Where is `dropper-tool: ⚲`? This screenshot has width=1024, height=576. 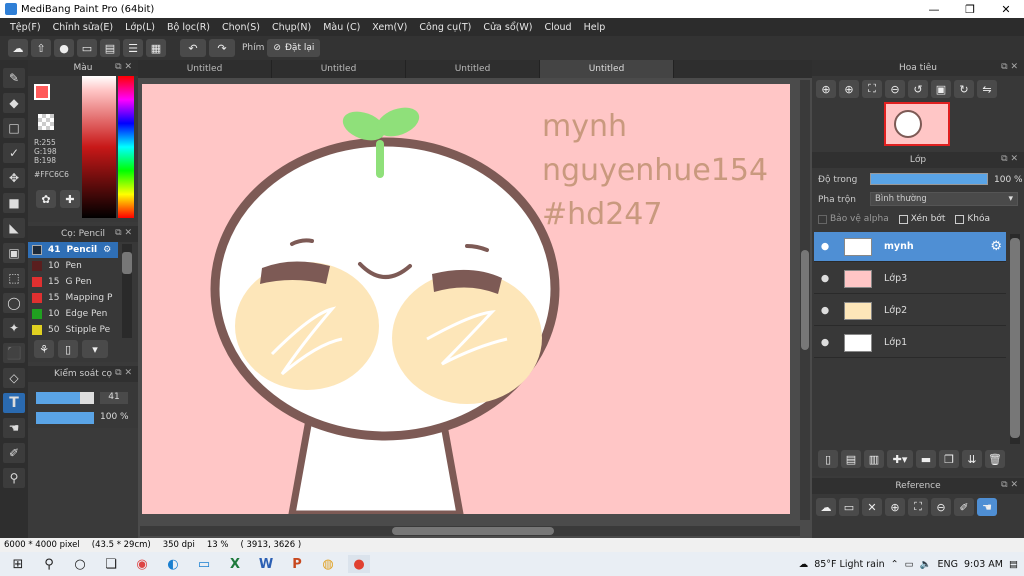 dropper-tool: ⚲ is located at coordinates (14, 478).